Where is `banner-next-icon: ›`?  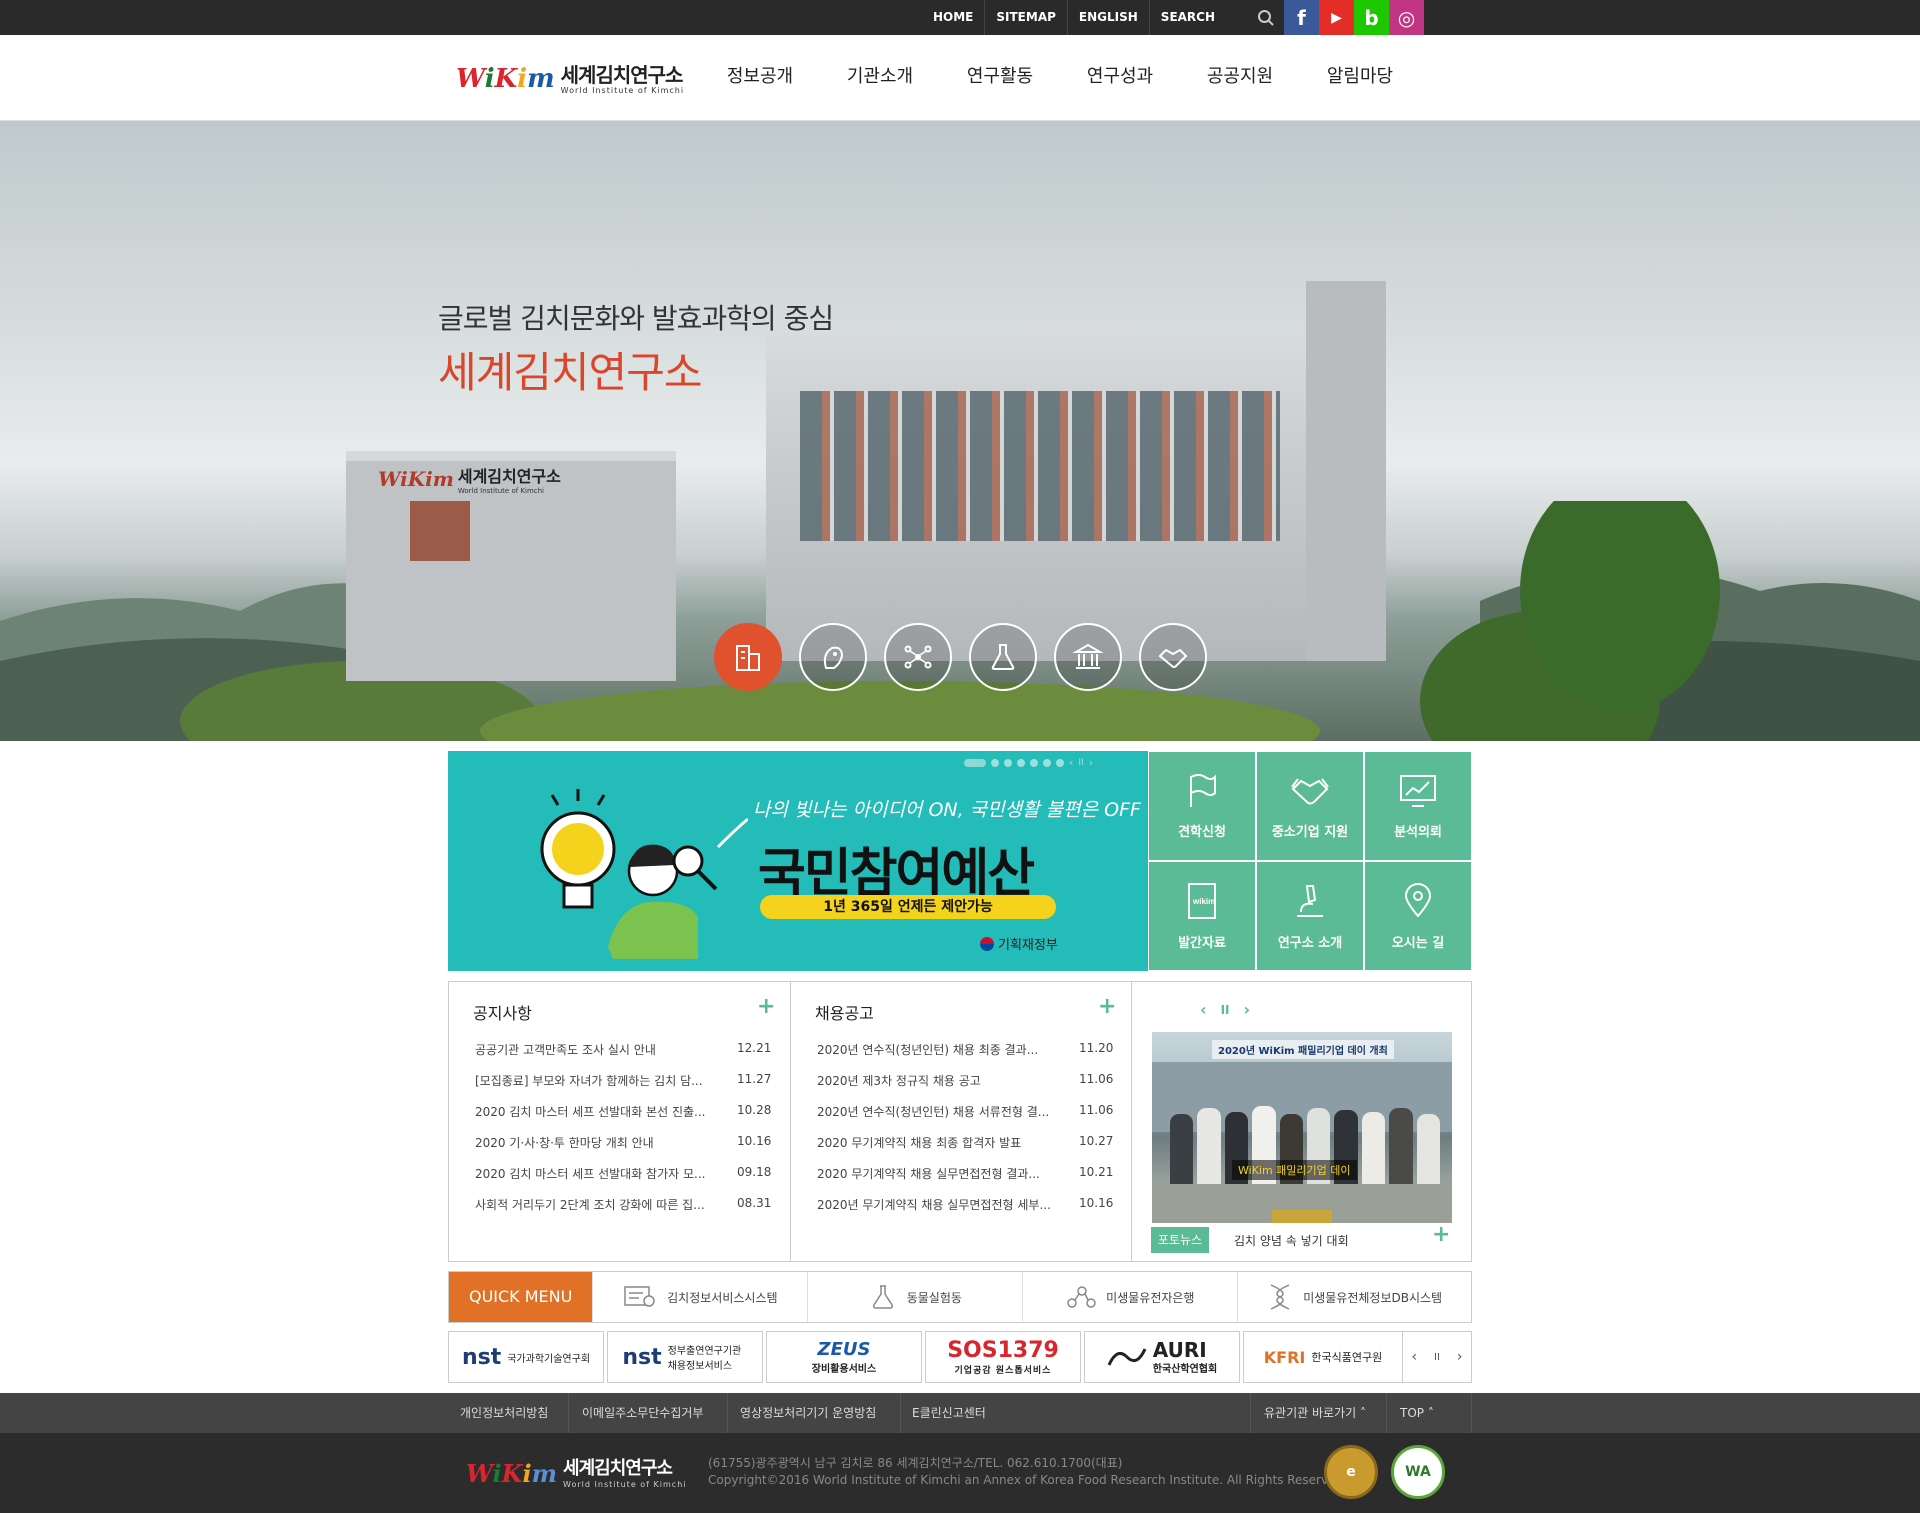 banner-next-icon: › is located at coordinates (1091, 762).